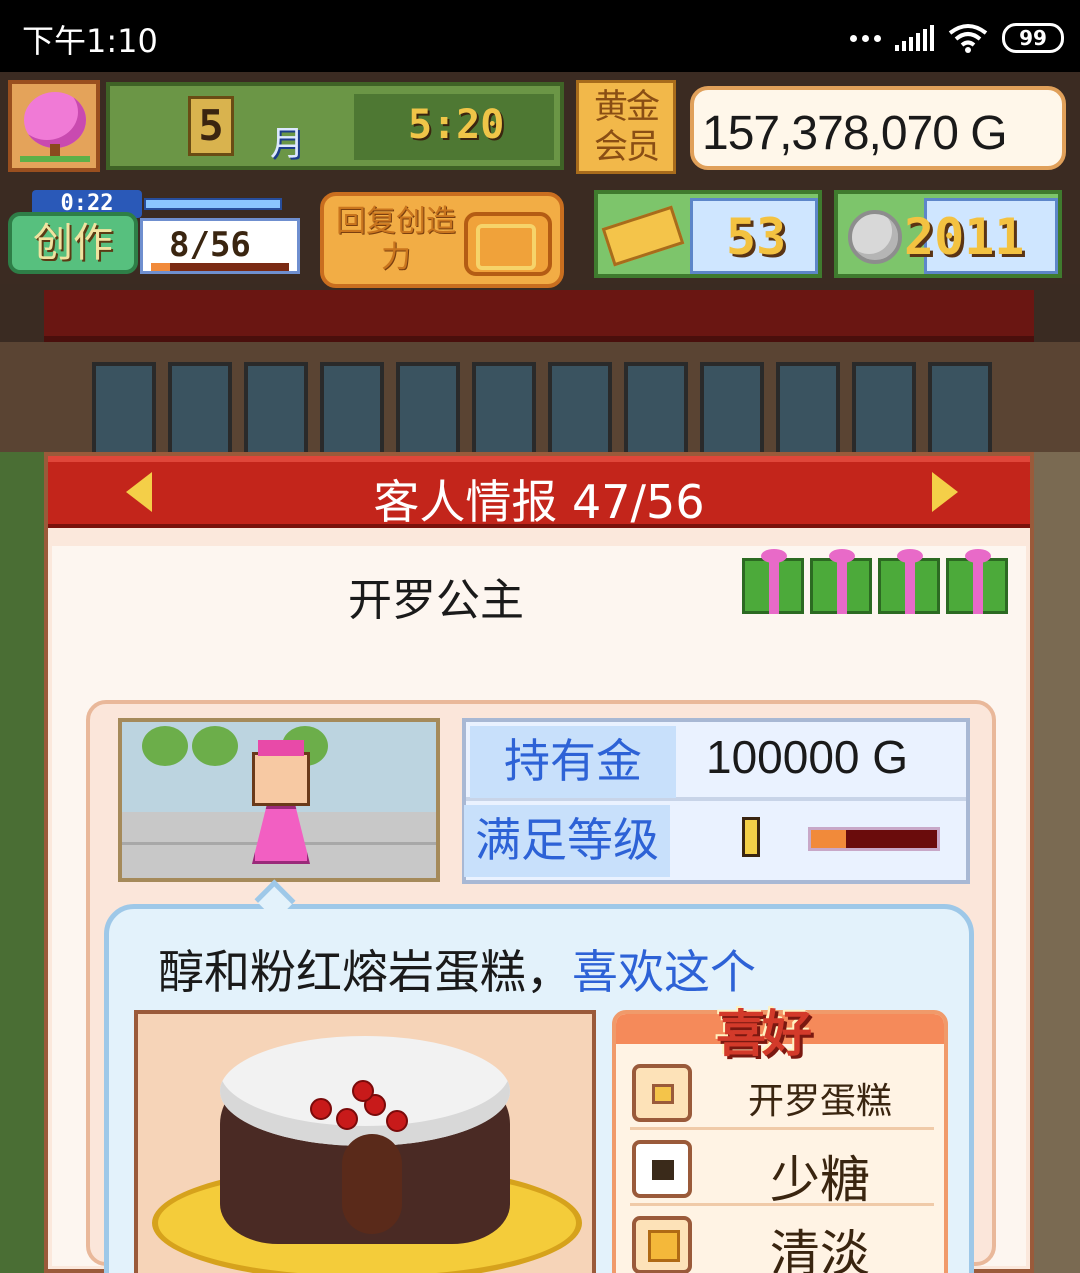 The width and height of the screenshot is (1080, 1273). I want to click on speech-text: 醇和粉红熔岩蛋糕，喜欢这个, so click(457, 969).